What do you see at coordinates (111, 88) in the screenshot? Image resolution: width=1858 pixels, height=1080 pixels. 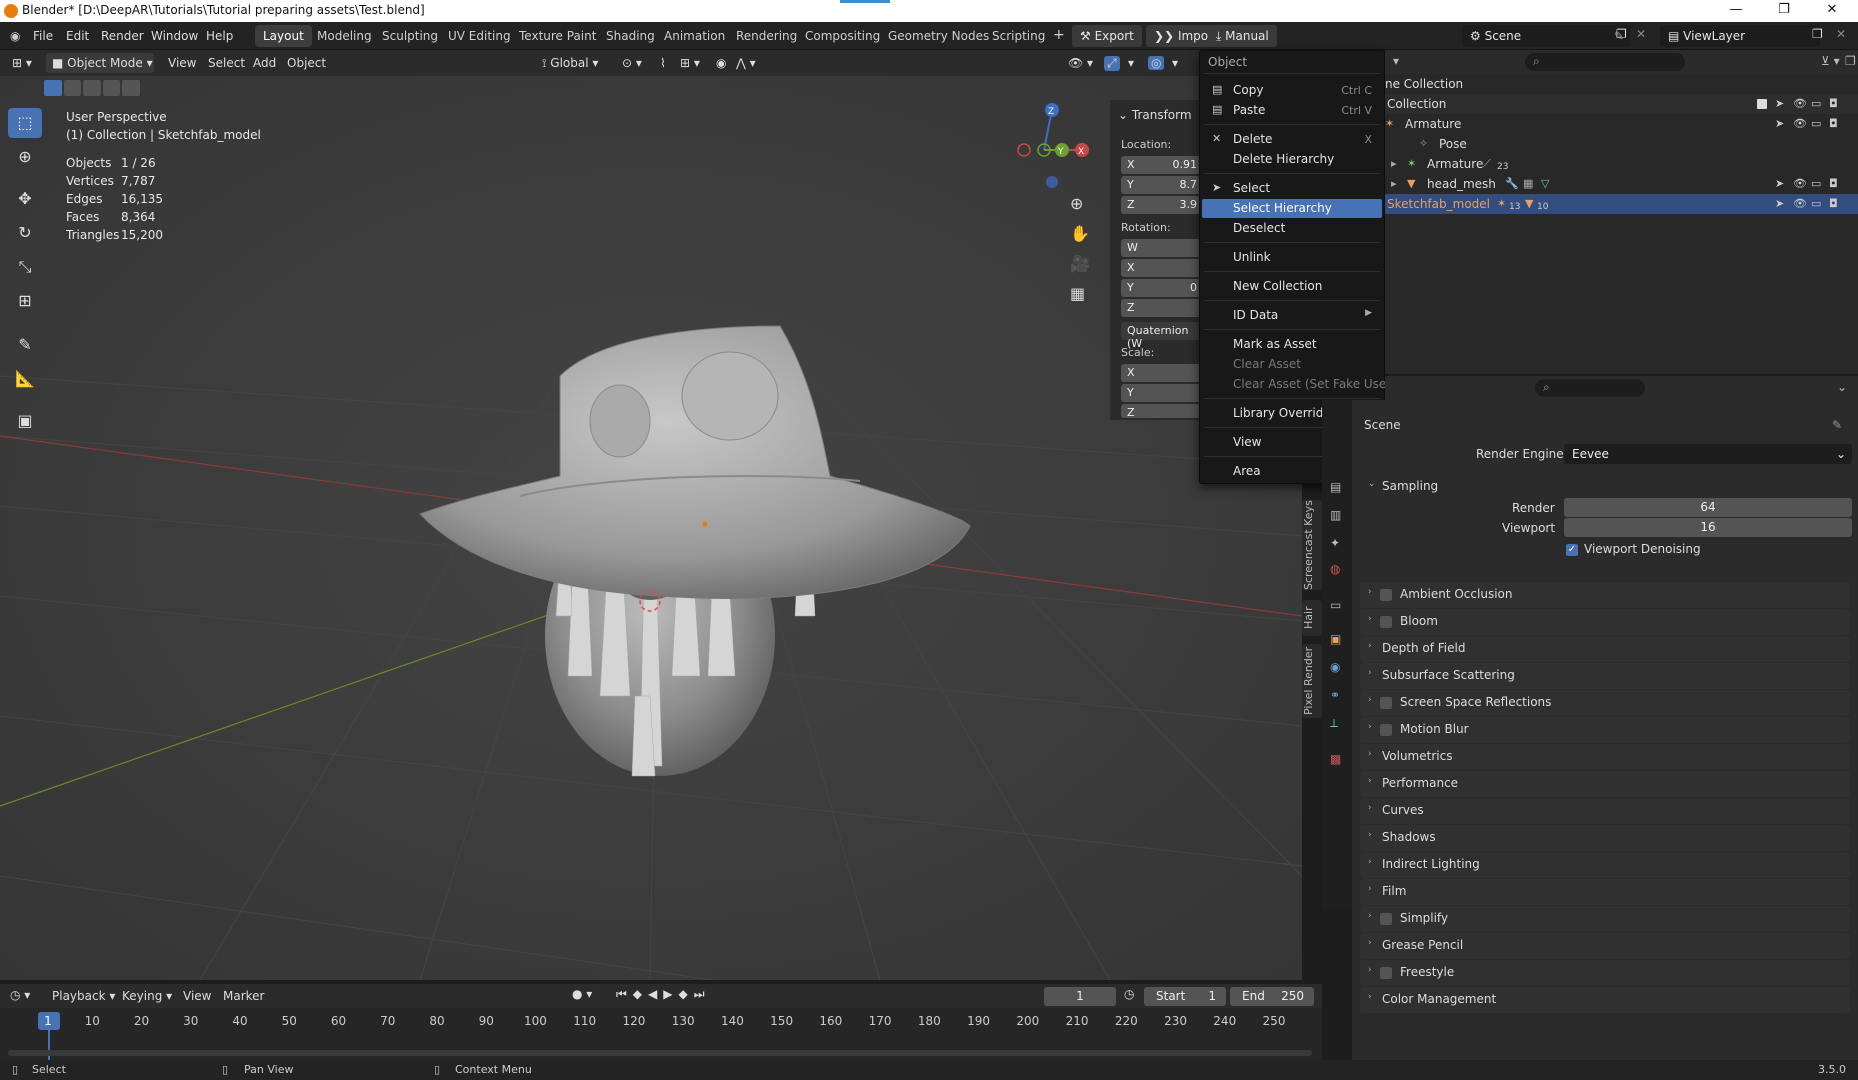 I see `select-invert-icon` at bounding box center [111, 88].